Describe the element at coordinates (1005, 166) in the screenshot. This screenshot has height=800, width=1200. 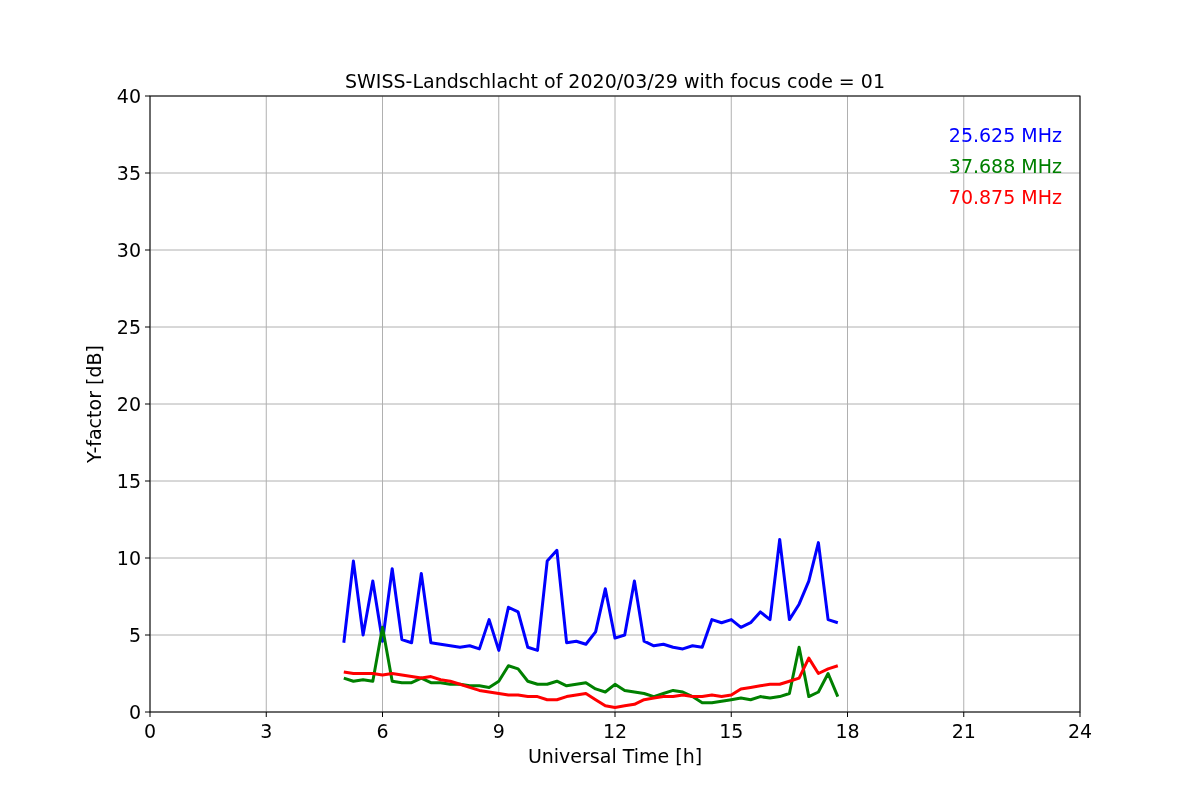
I see `legend-entry: 37.688 MHz` at that location.